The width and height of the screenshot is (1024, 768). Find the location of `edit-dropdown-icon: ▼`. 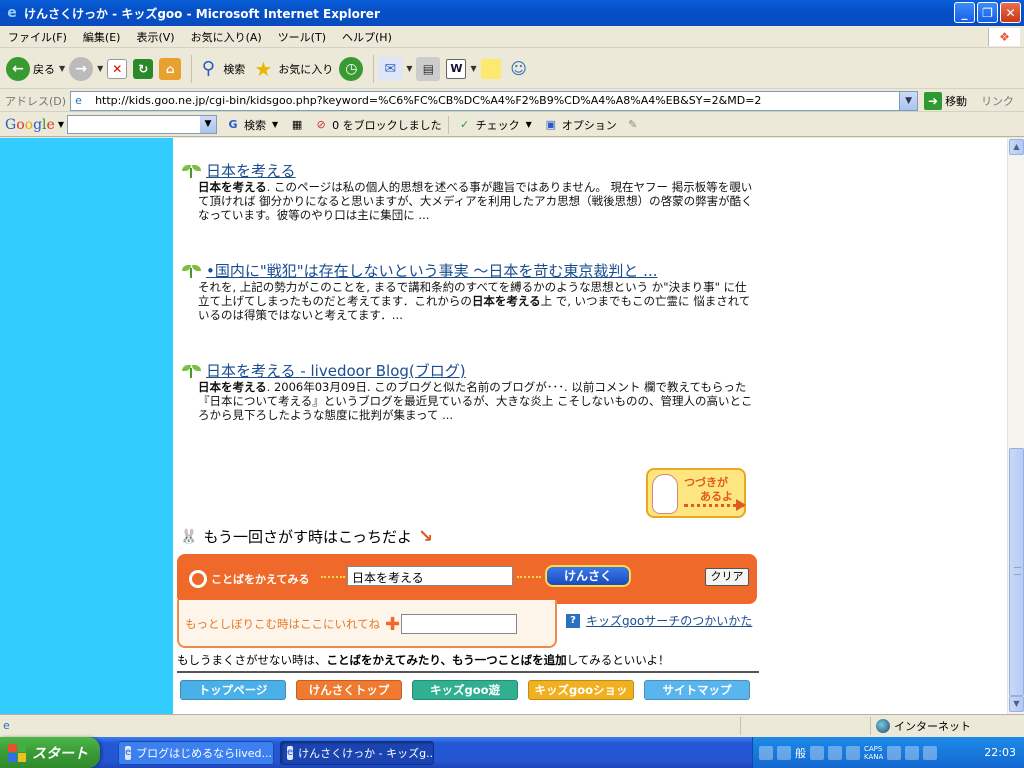

edit-dropdown-icon: ▼ is located at coordinates (473, 68).